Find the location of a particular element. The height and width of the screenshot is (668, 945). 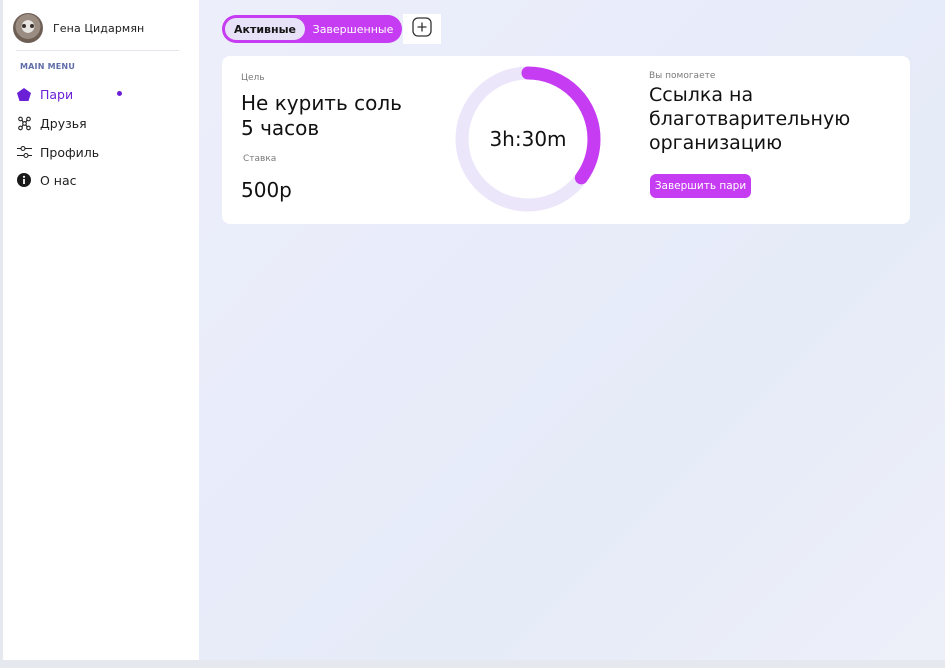

stake-value: 500р is located at coordinates (266, 190).